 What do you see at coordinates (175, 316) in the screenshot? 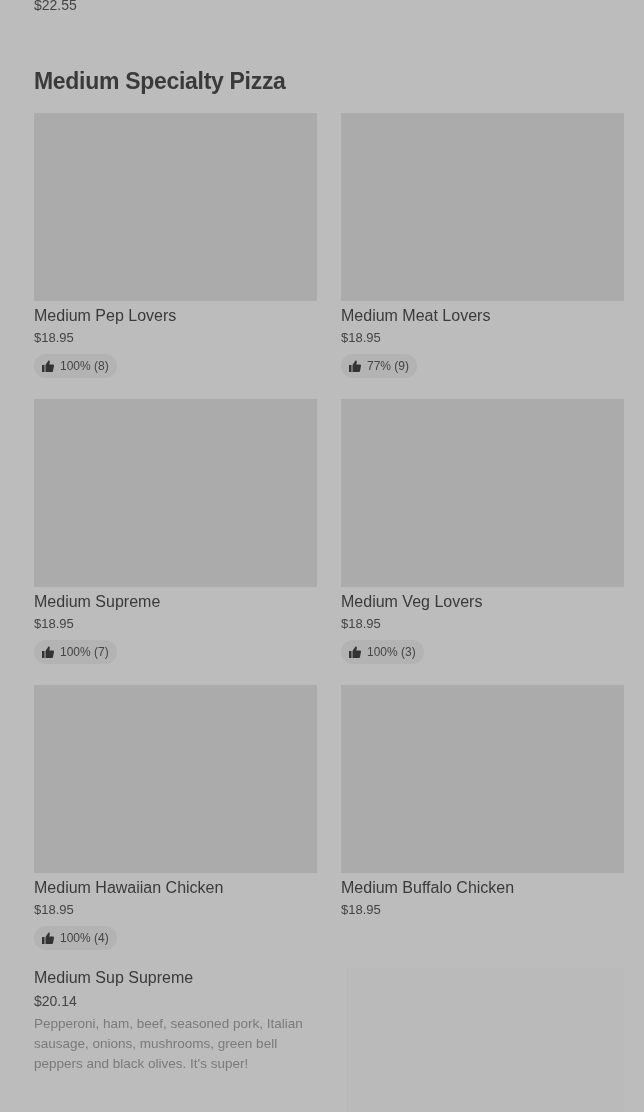
I see `item-name: Medium Pep Lovers` at bounding box center [175, 316].